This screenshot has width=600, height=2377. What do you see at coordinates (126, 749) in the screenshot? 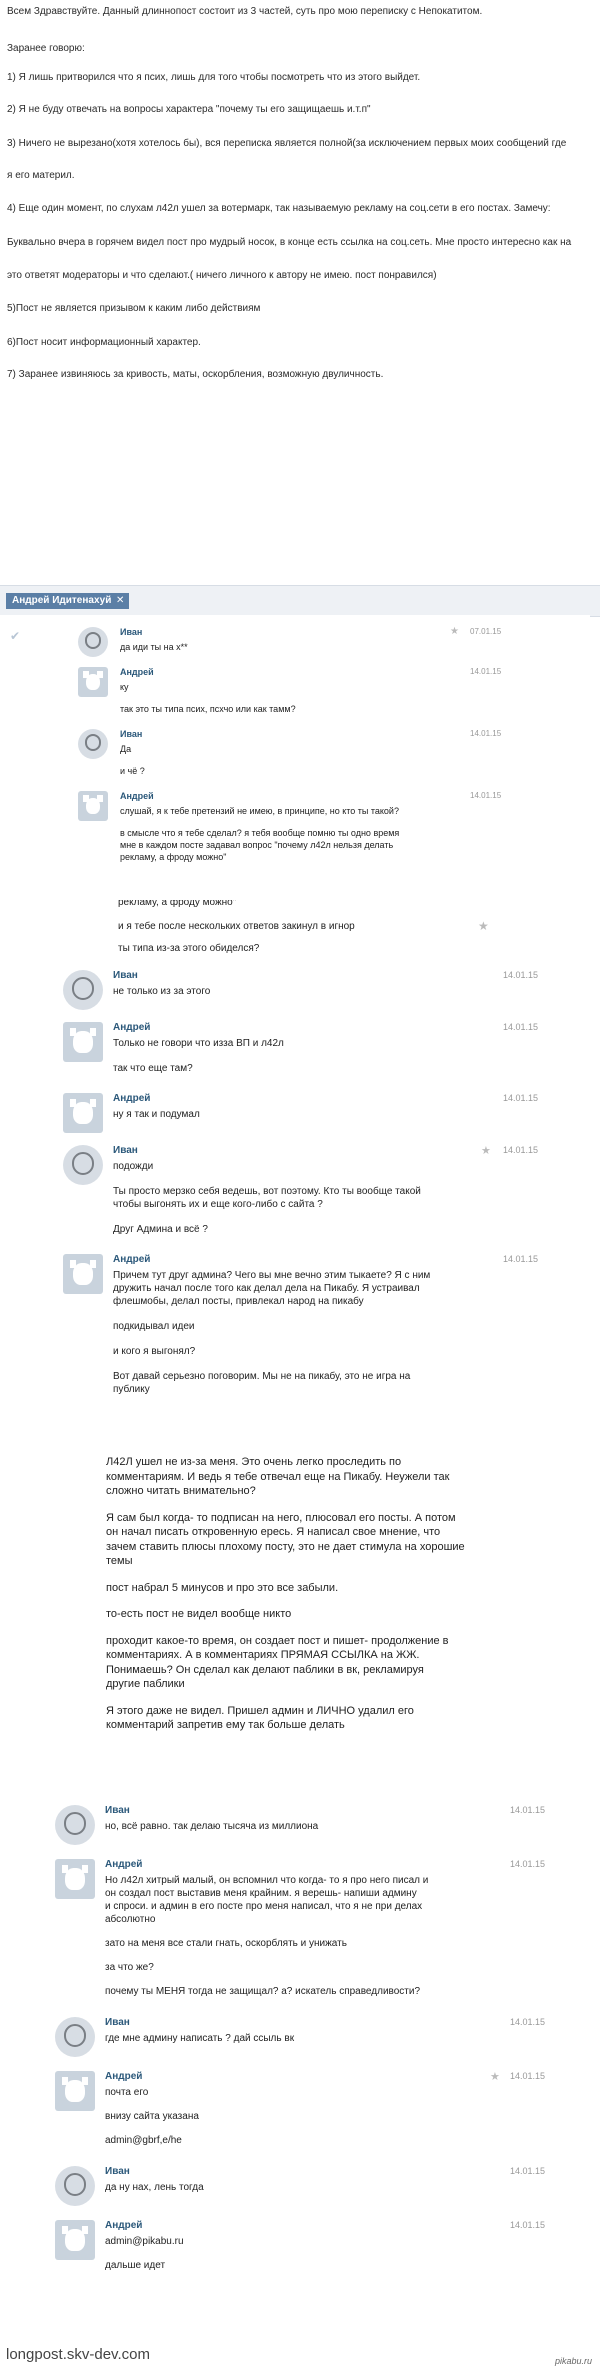
I see `message-text: Да` at bounding box center [126, 749].